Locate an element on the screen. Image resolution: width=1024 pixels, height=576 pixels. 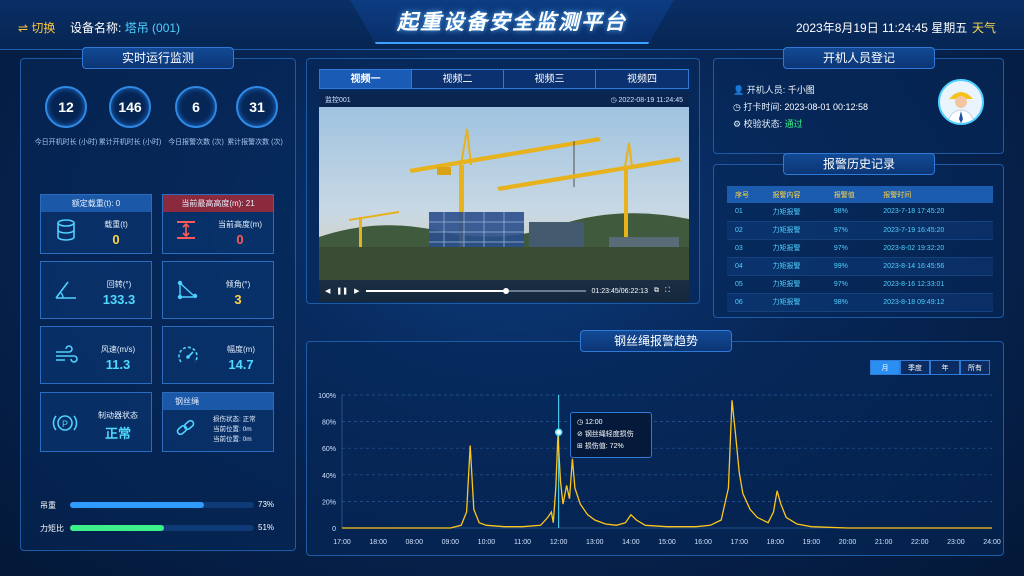
wind-value: 11.3 is located at coordinates (118, 364).